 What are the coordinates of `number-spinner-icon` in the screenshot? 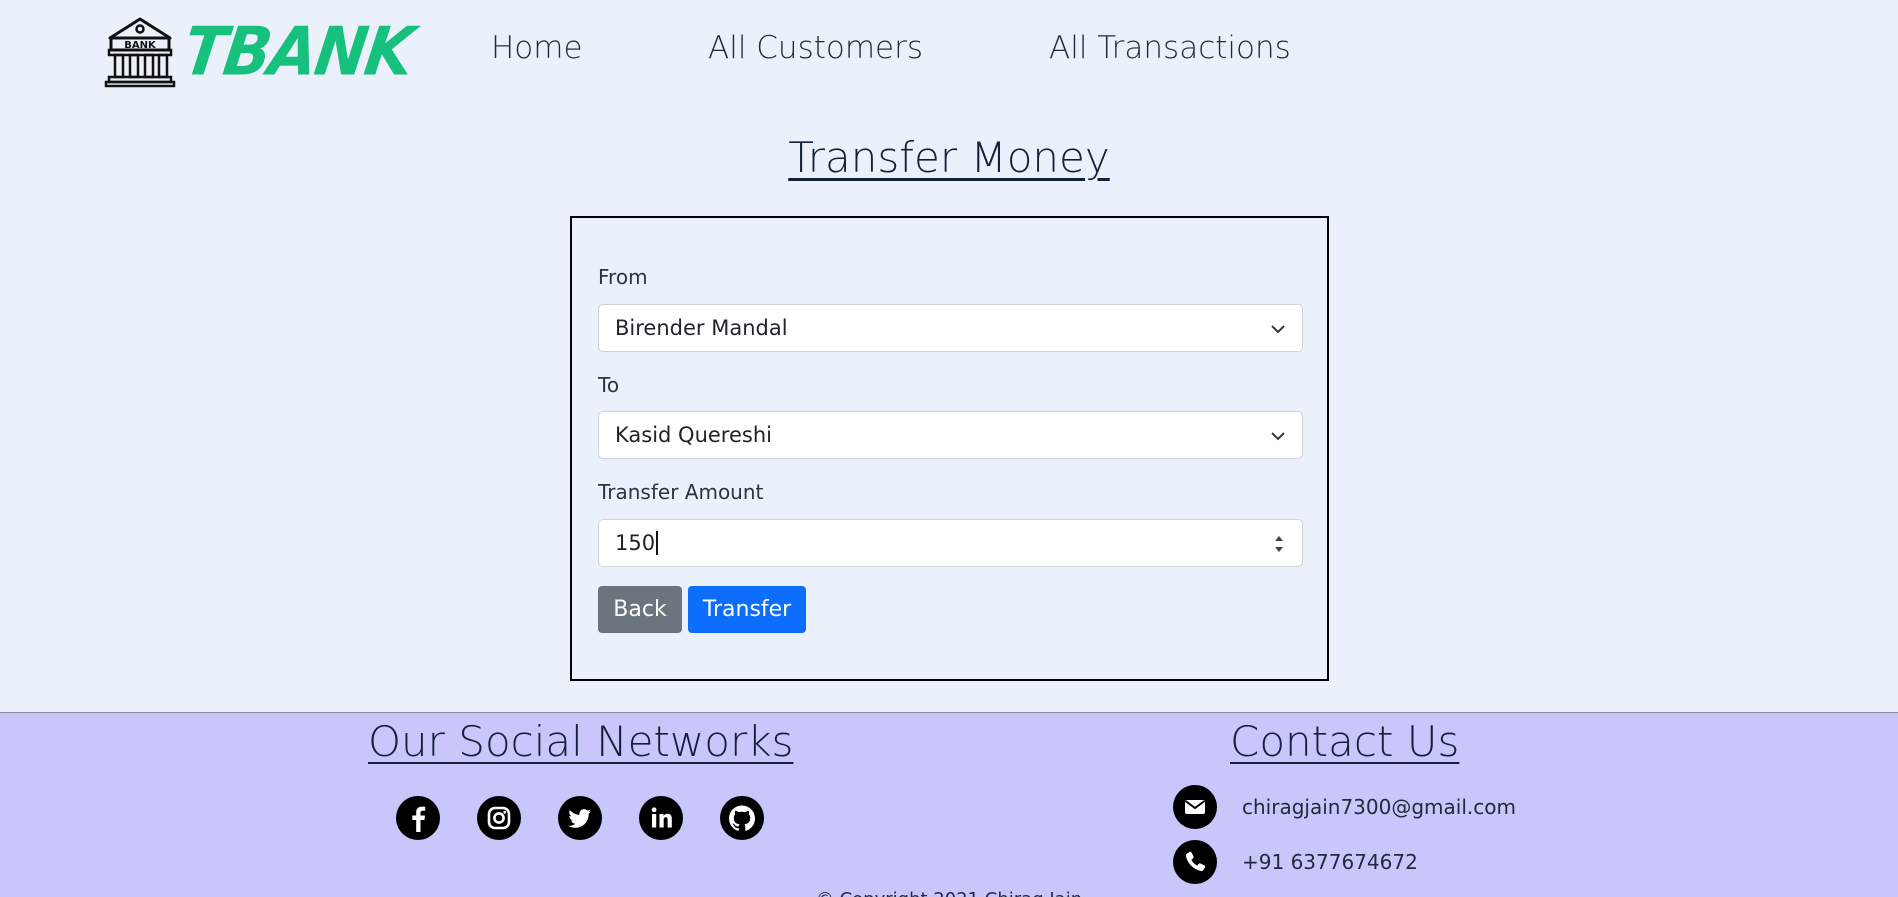 It's located at (1279, 544).